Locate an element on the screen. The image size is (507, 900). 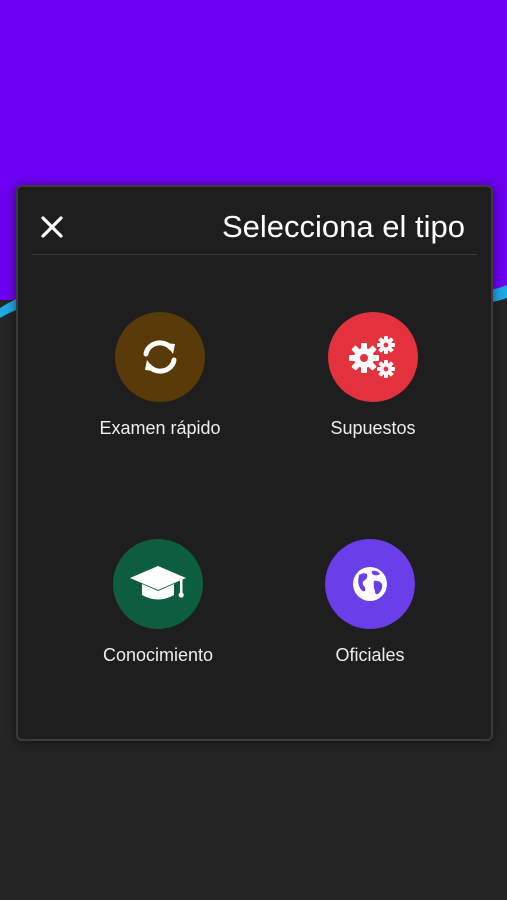
option-label: Oficiales is located at coordinates (370, 655).